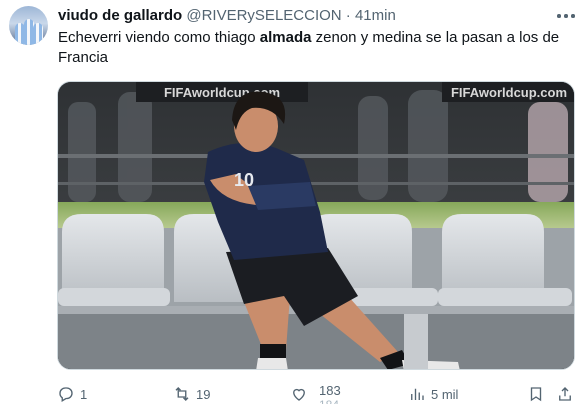  Describe the element at coordinates (330, 401) in the screenshot. I see `like-count-next: 184` at that location.